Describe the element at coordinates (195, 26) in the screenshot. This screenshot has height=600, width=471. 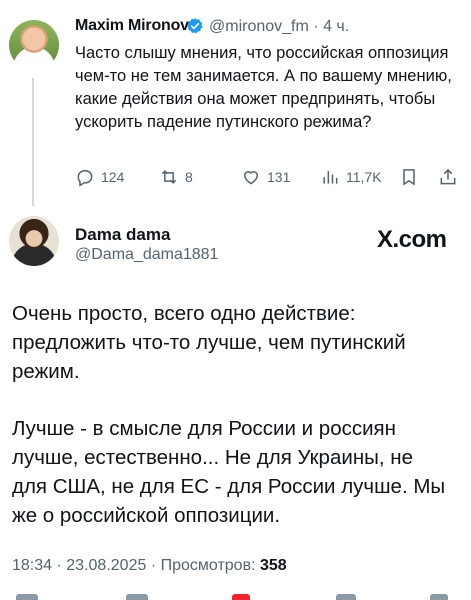
I see `verified-badge-icon` at that location.